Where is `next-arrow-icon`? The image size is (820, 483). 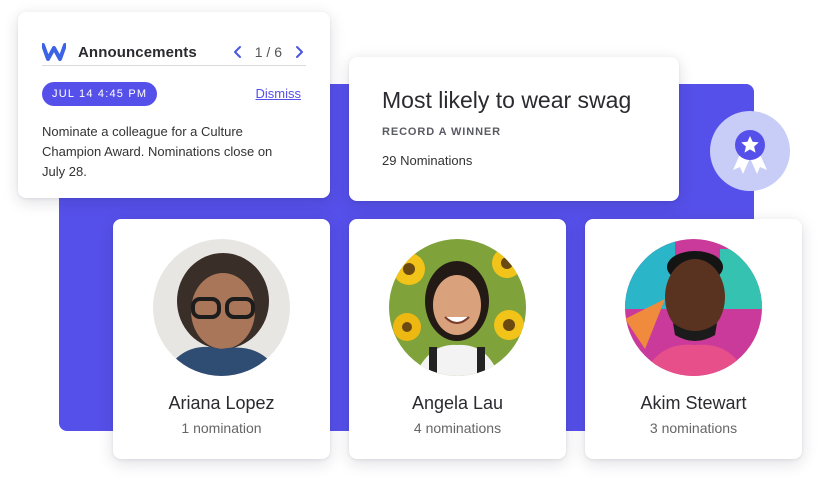
next-arrow-icon is located at coordinates (299, 52).